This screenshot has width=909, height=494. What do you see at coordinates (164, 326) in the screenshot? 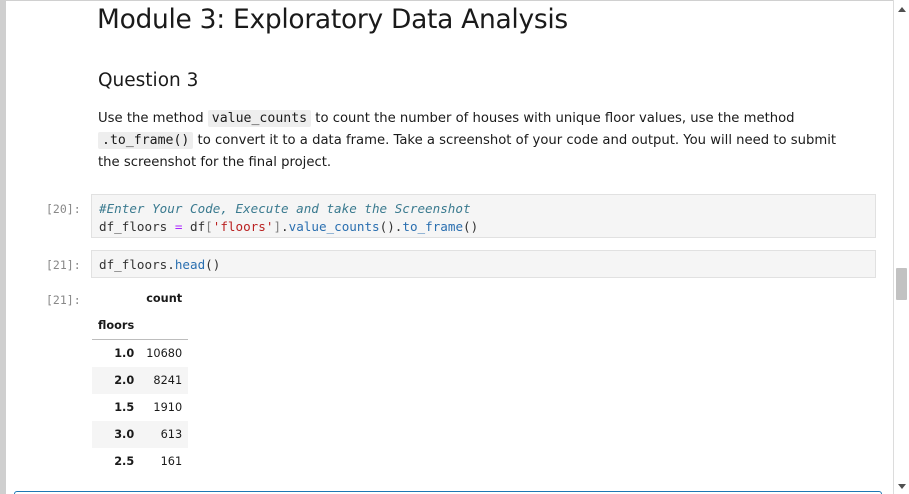
I see `empty-header-cell` at bounding box center [164, 326].